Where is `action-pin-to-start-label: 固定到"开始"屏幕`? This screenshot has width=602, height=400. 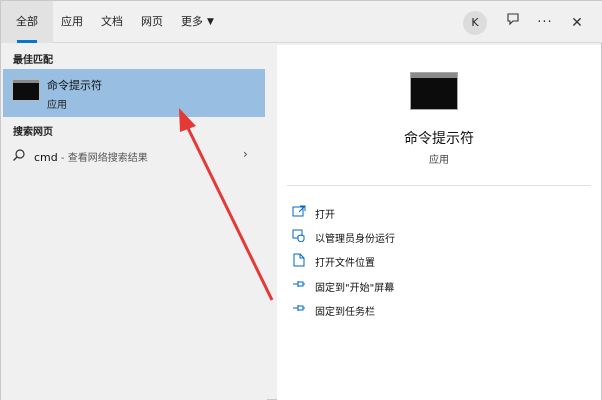 action-pin-to-start-label: 固定到"开始"屏幕 is located at coordinates (355, 288).